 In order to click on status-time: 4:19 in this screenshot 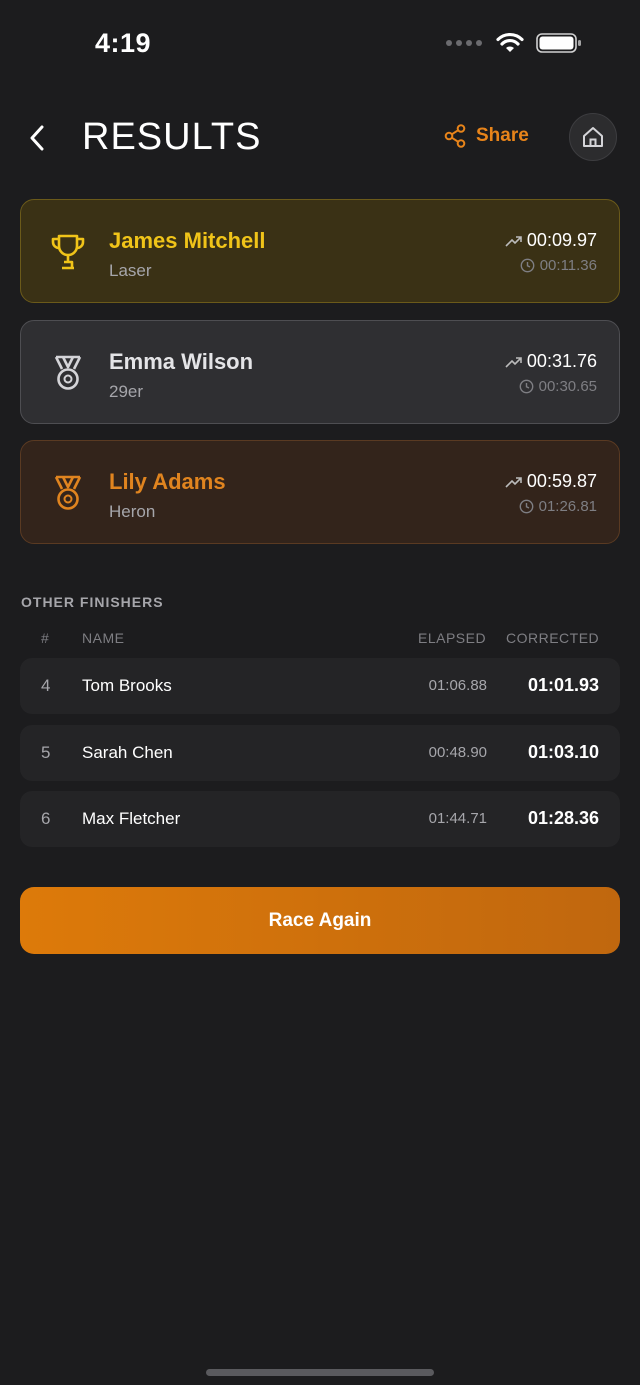, I will do `click(123, 43)`.